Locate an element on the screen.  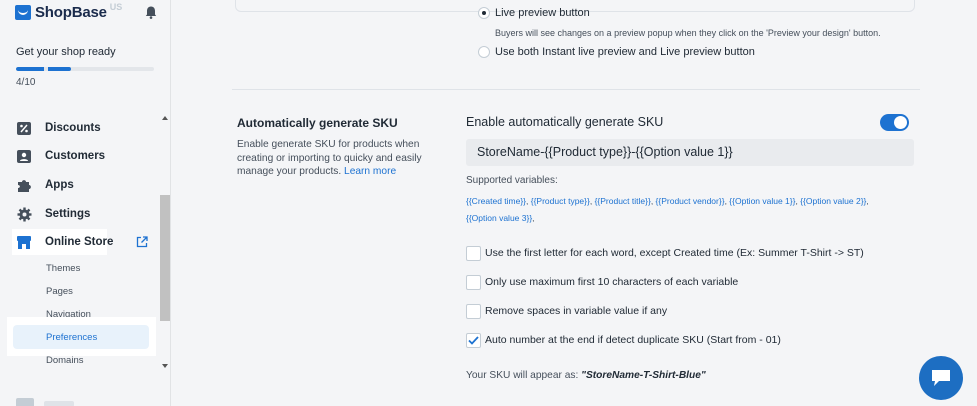
section-divider is located at coordinates (576, 89).